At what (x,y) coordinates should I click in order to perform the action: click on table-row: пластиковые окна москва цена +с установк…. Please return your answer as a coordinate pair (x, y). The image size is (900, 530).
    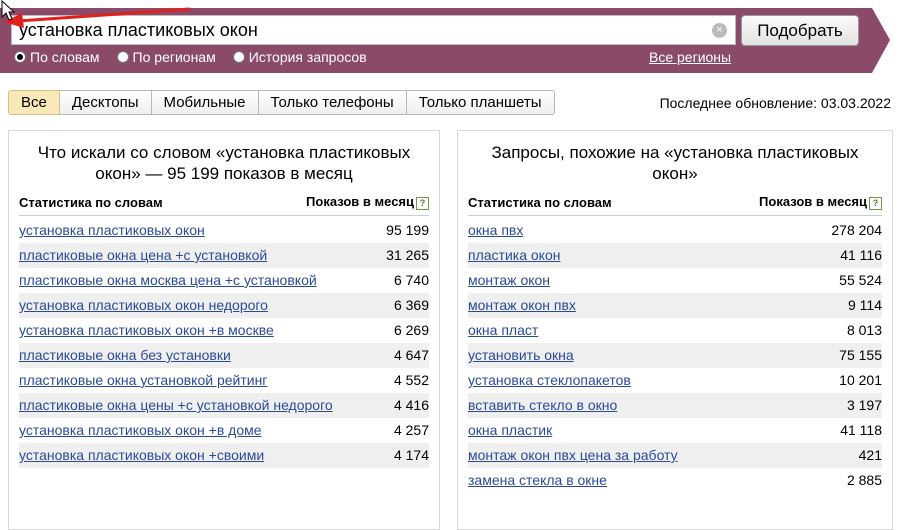
    Looking at the image, I should click on (224, 280).